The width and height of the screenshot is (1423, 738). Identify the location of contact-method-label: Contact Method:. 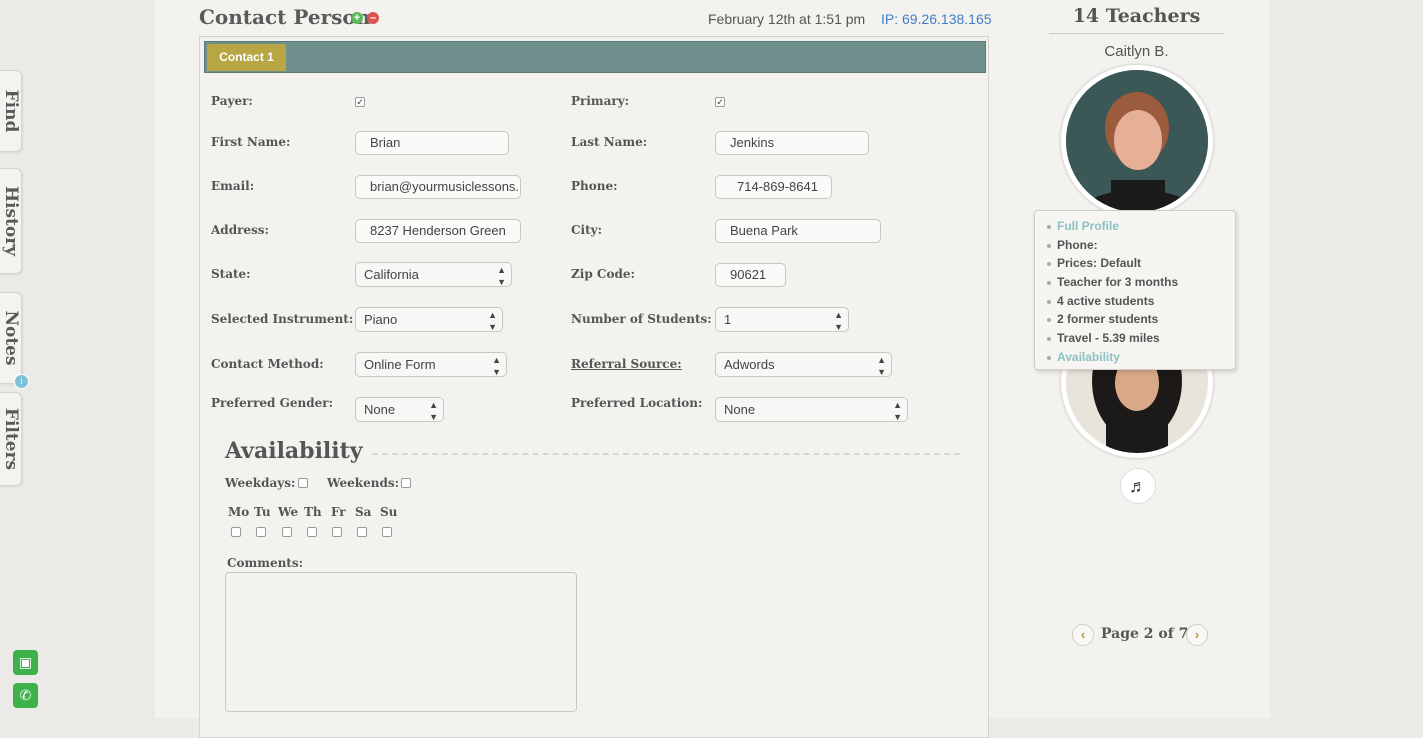
(267, 364).